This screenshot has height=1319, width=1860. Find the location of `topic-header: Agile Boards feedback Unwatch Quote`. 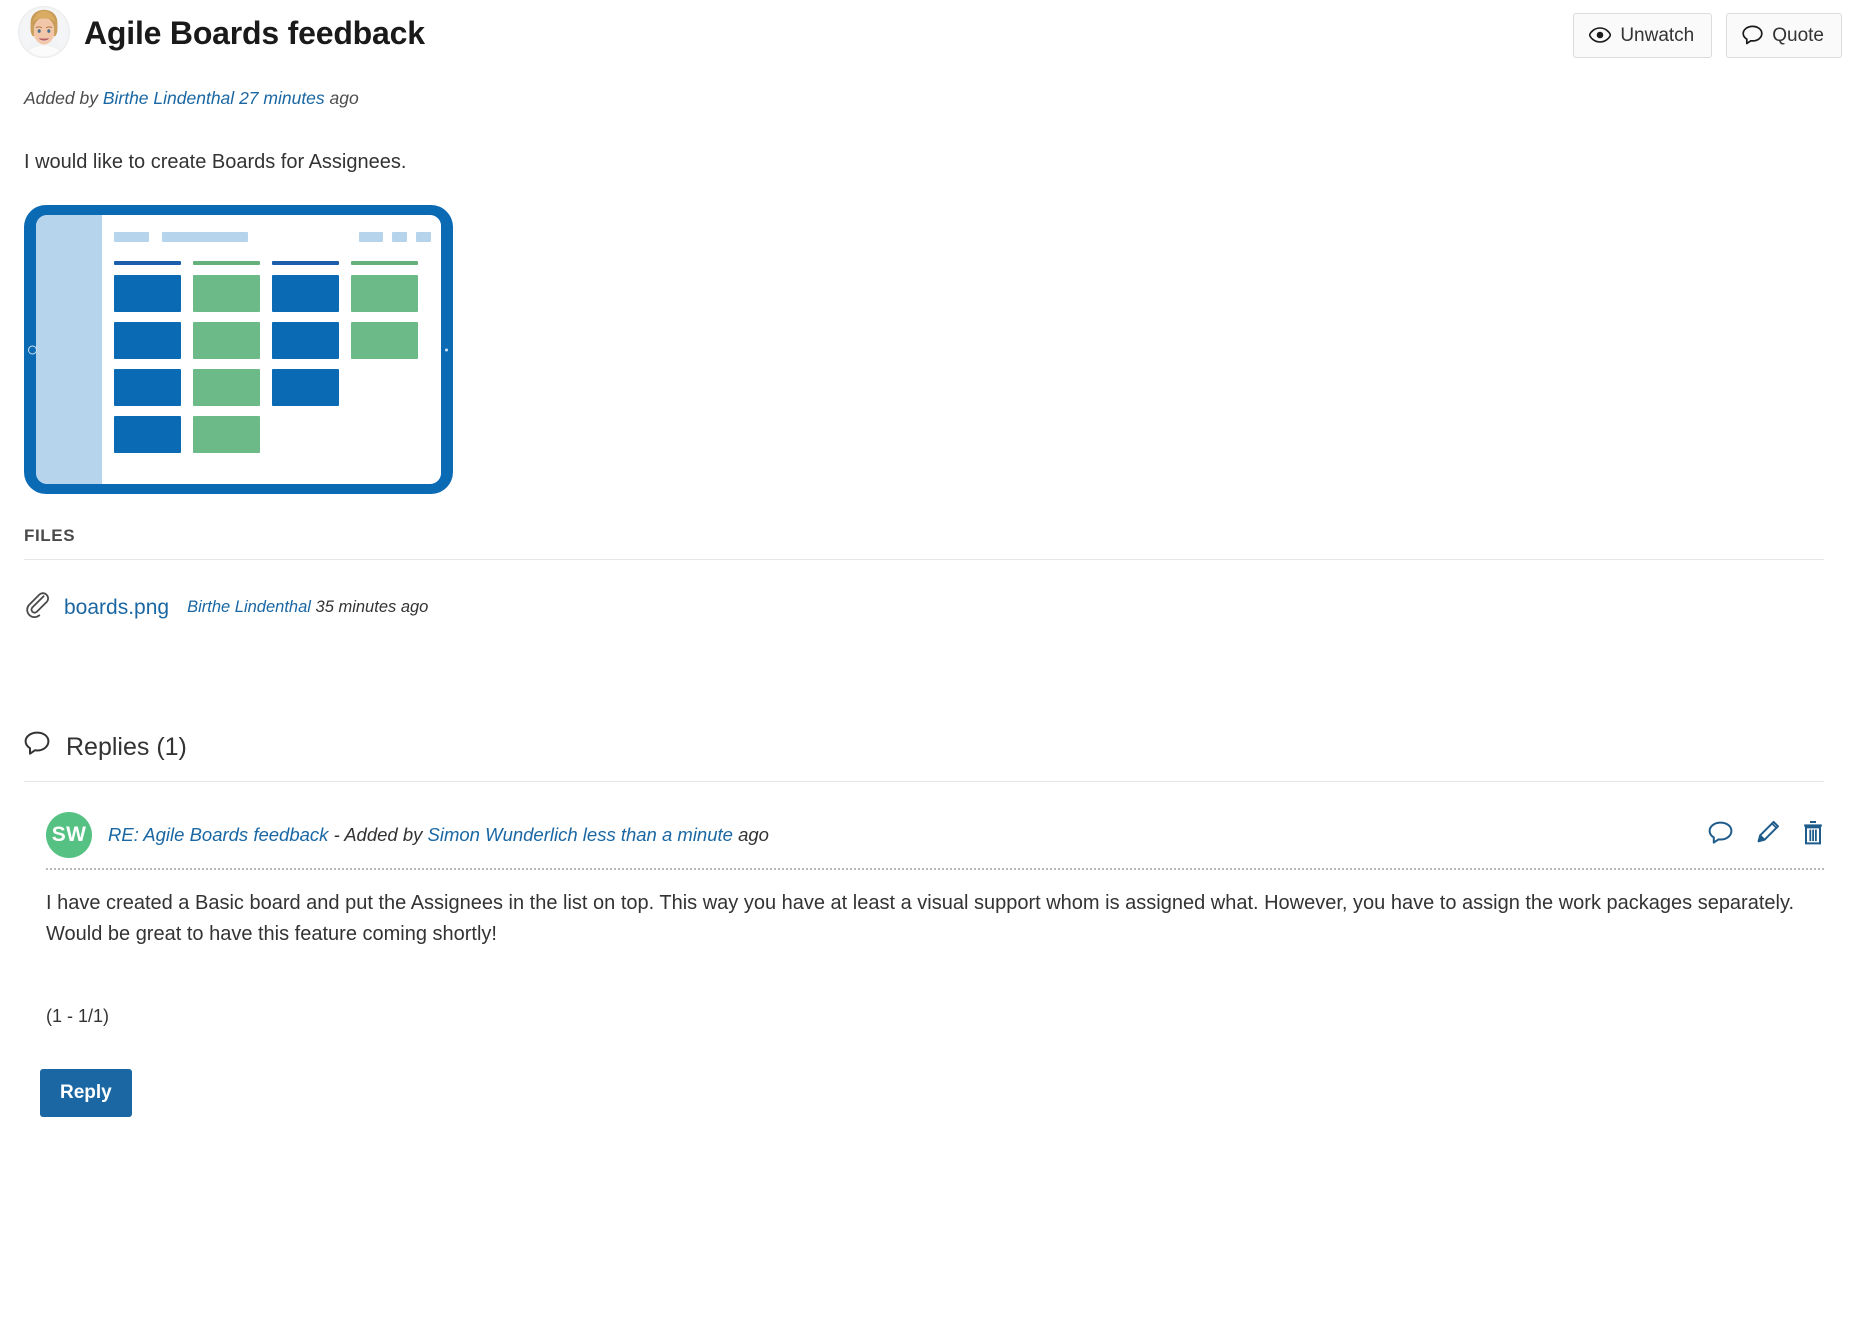

topic-header: Agile Boards feedback Unwatch Quote is located at coordinates (930, 30).